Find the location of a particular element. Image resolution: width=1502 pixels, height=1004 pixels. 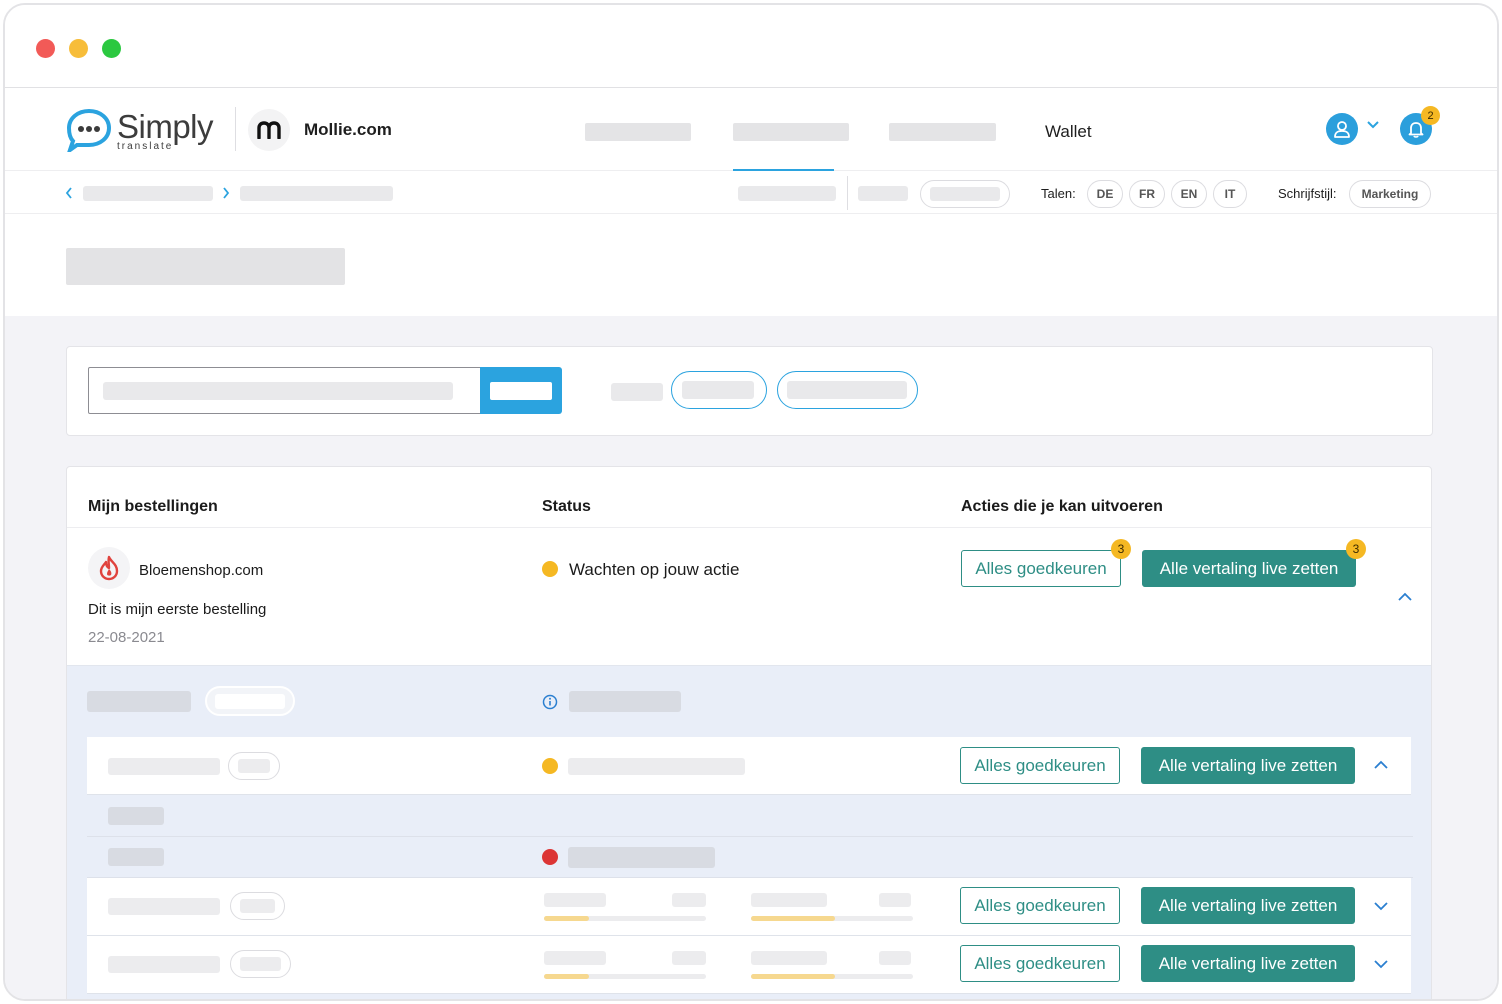

group-status-placeholder is located at coordinates (625, 701).